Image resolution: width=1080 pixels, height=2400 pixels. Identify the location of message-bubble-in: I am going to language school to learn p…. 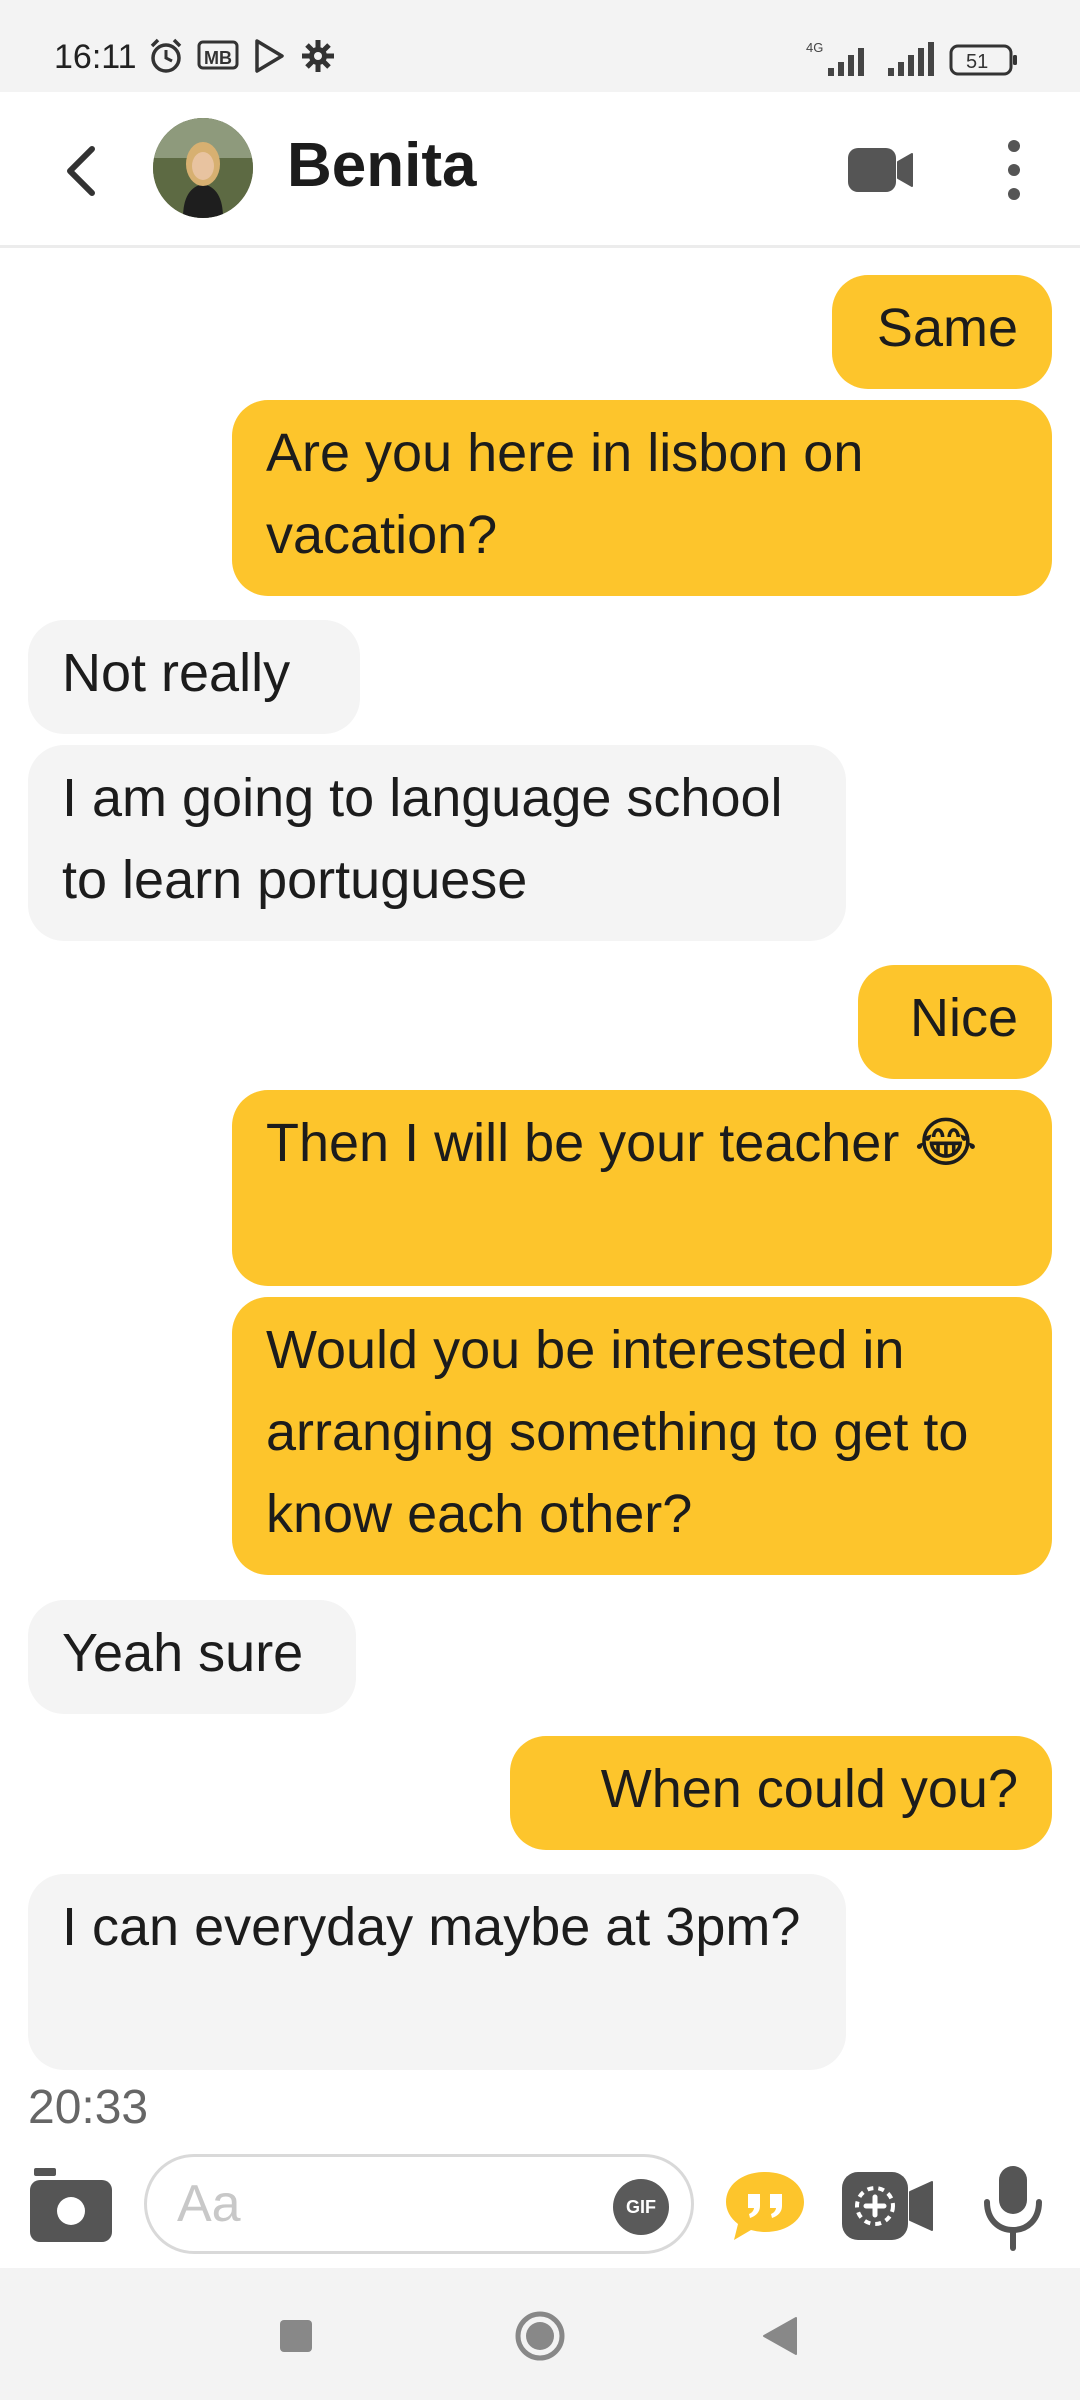
(437, 843).